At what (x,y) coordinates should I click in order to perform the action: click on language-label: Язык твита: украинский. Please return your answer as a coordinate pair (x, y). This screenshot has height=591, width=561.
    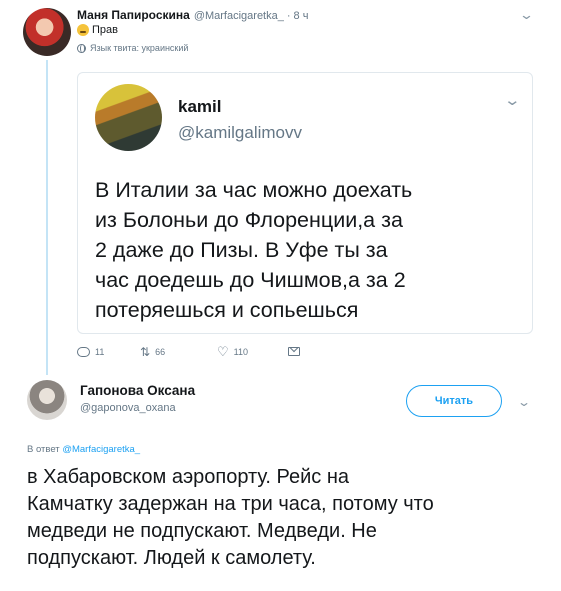
    Looking at the image, I should click on (139, 48).